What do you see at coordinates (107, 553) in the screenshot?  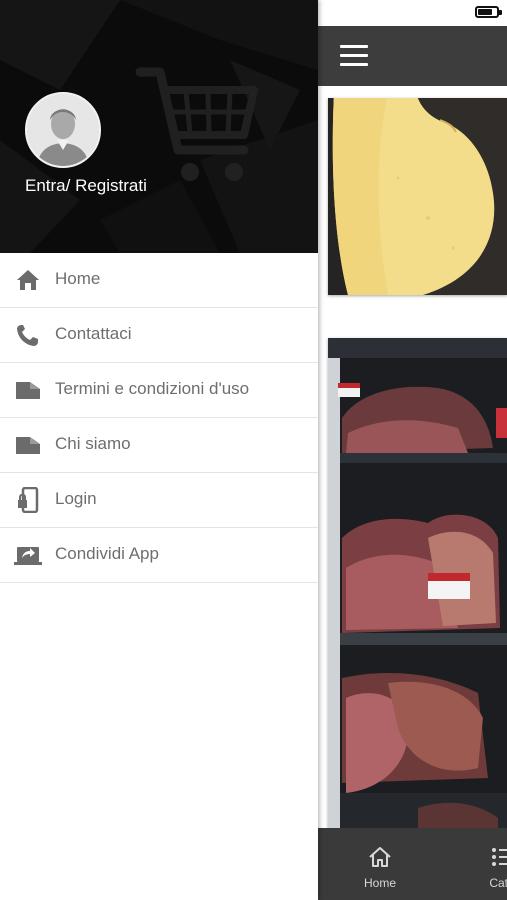 I see `menu-item-label: Condividi App` at bounding box center [107, 553].